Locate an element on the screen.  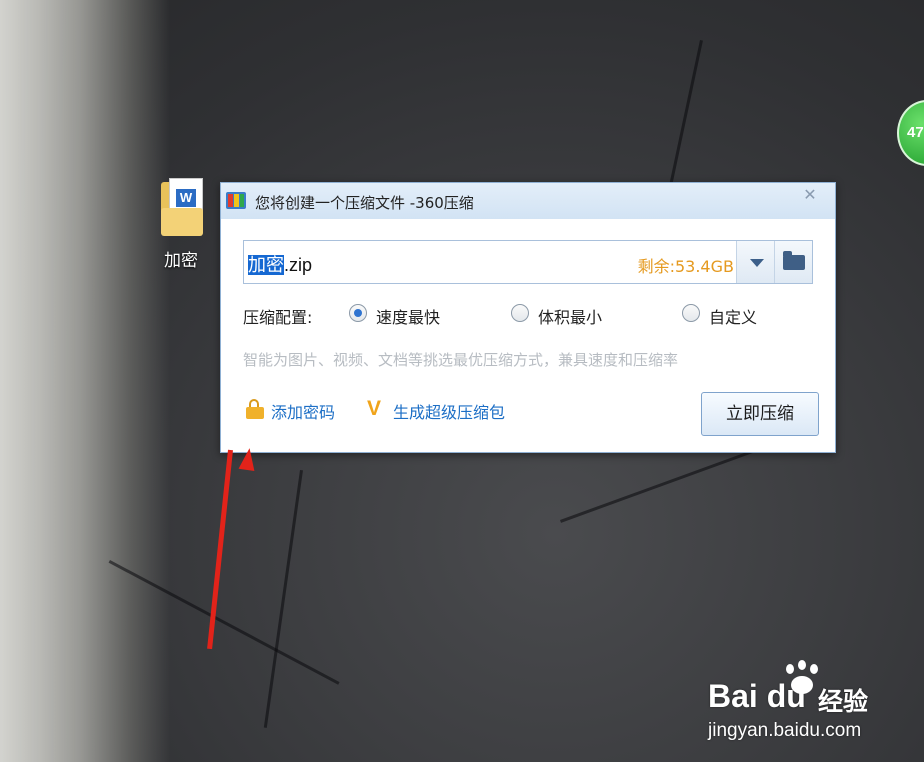
filename-extension: .zip is located at coordinates (298, 265).